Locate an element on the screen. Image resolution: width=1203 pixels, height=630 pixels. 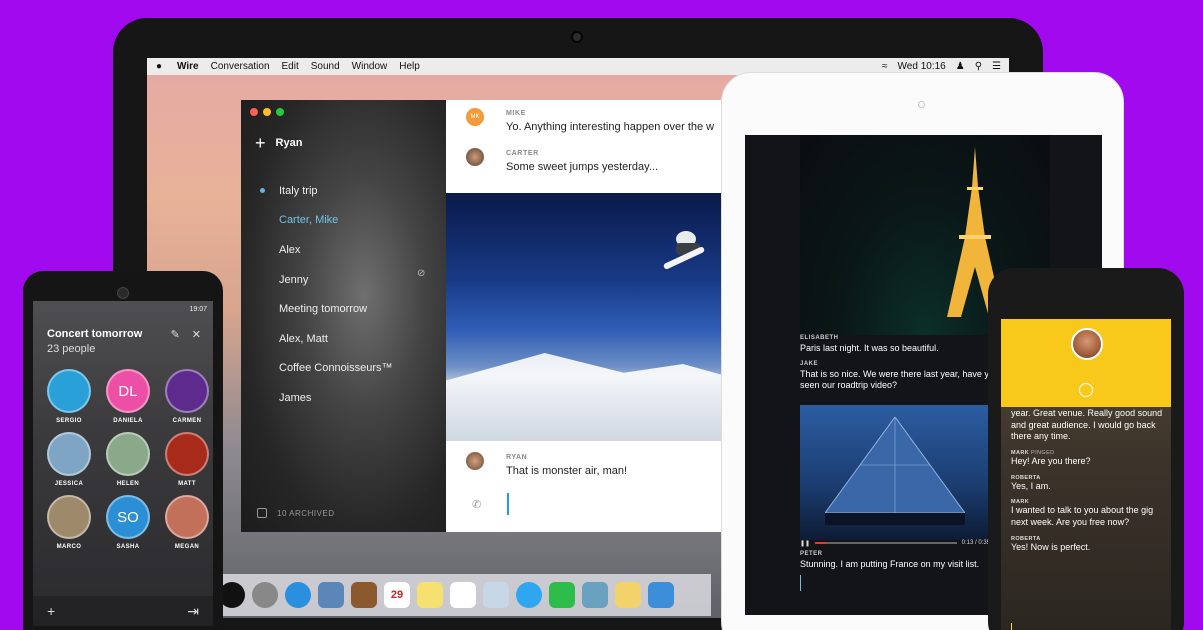
messages-icon is located at coordinates (529, 595).